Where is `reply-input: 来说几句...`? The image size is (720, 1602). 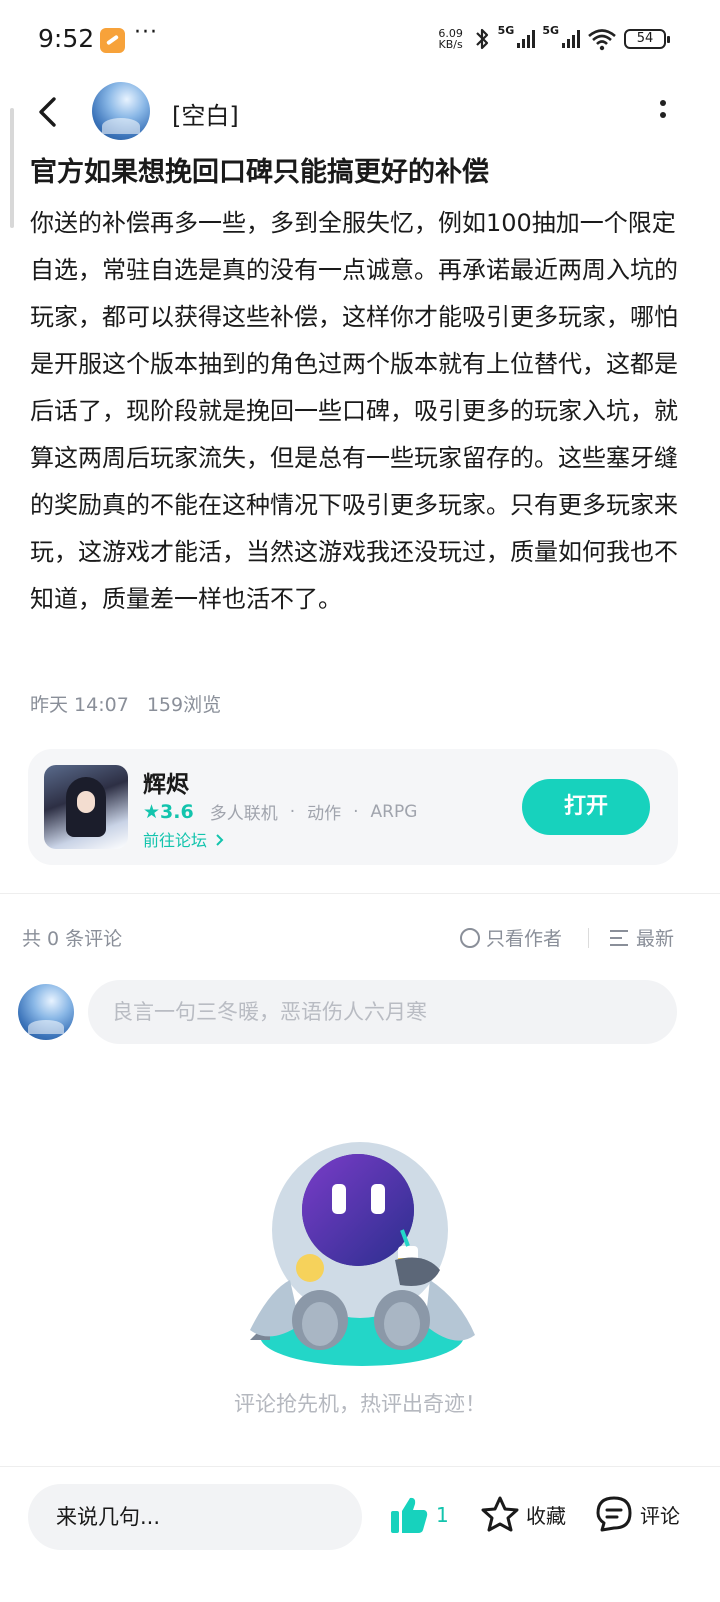 reply-input: 来说几句... is located at coordinates (195, 1517).